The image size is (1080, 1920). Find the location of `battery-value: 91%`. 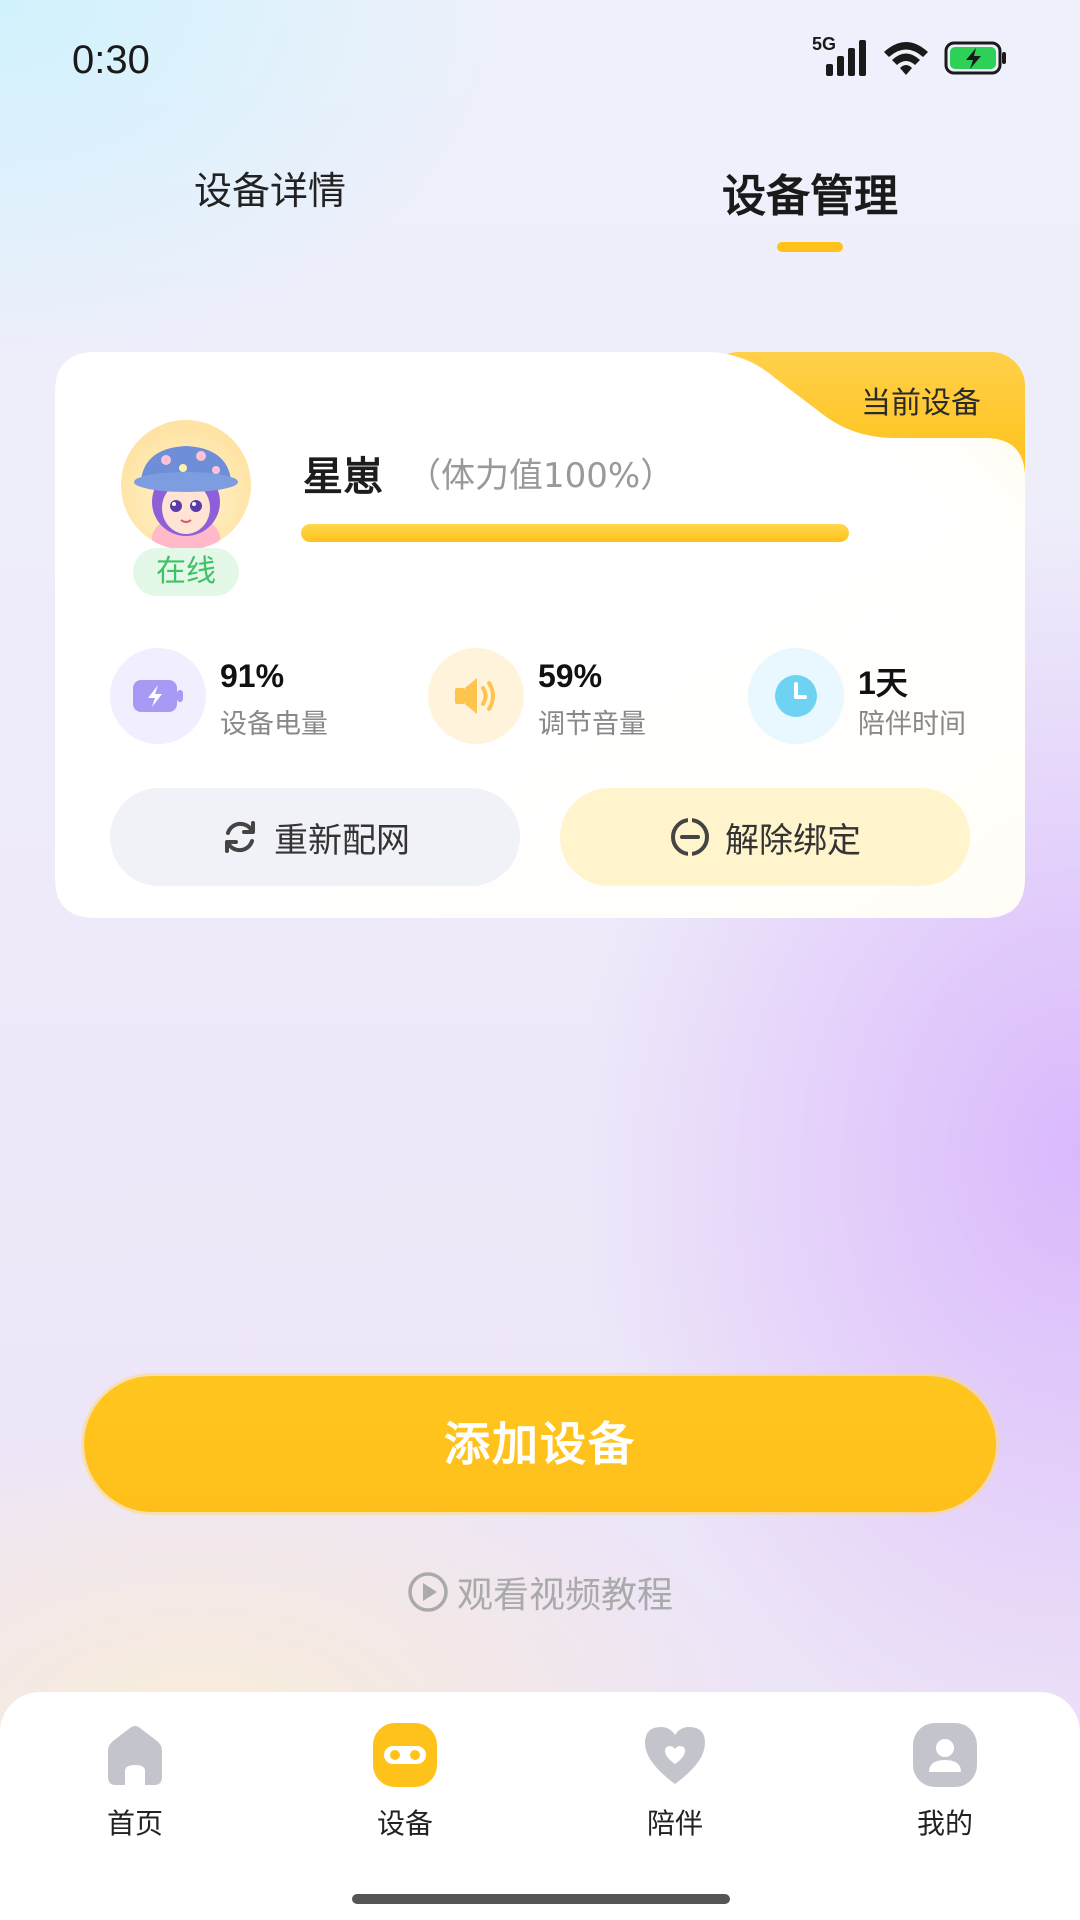

battery-value: 91% is located at coordinates (252, 676).